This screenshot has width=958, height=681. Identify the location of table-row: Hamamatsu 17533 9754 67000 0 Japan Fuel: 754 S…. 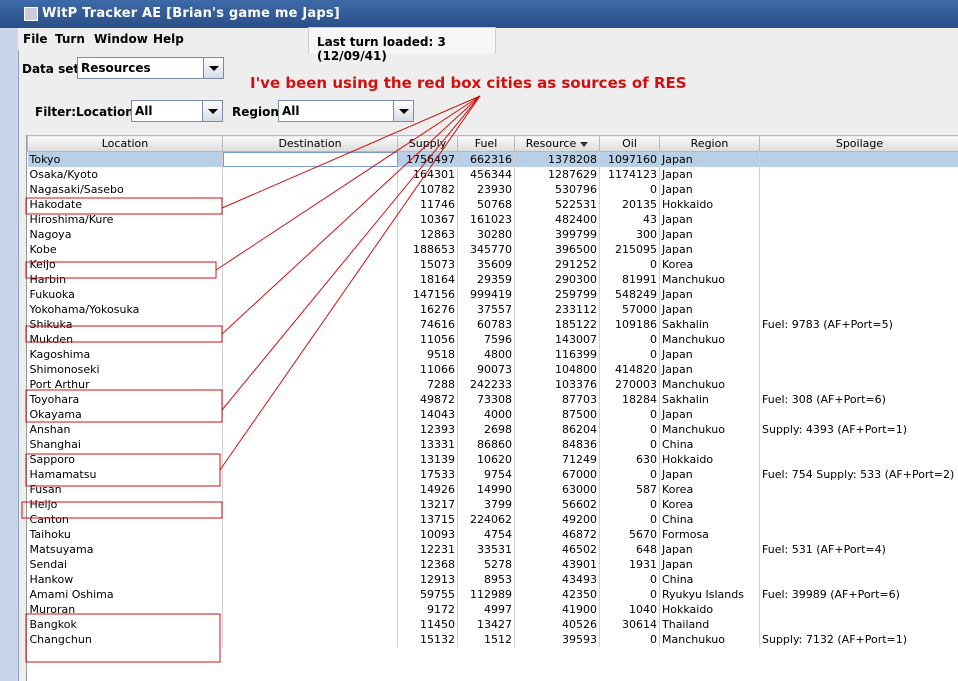
(492, 474).